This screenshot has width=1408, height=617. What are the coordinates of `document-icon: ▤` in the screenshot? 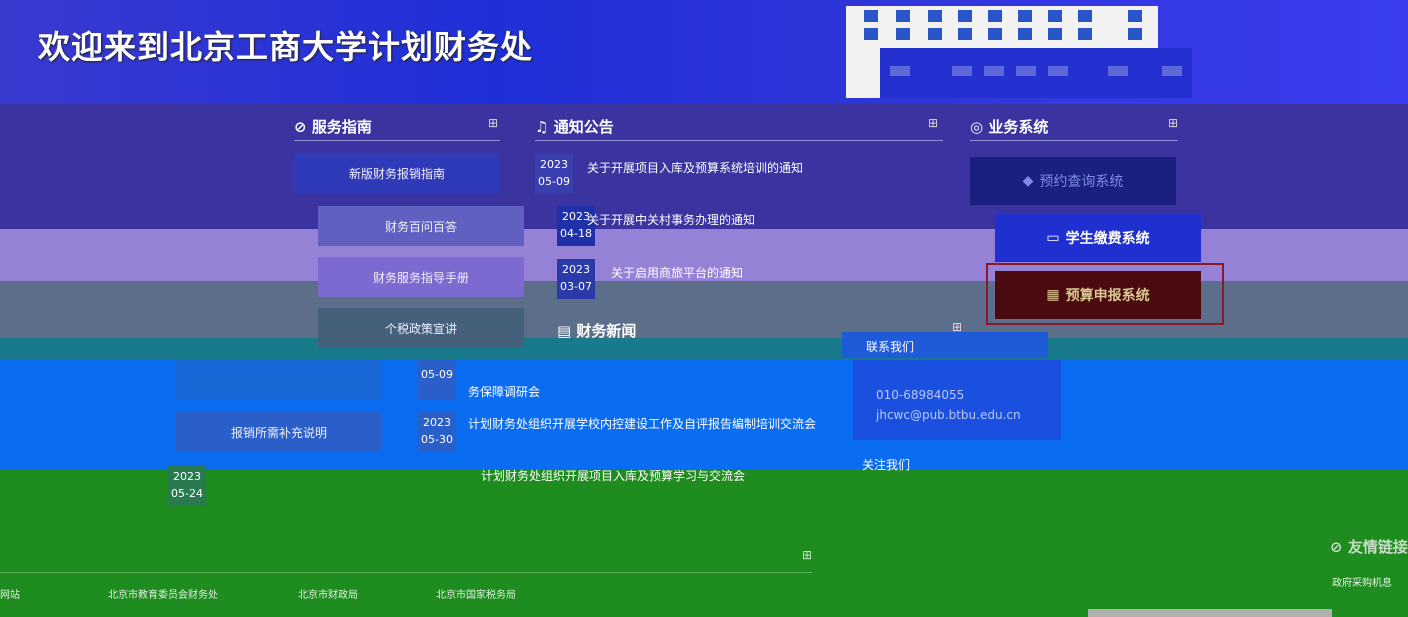 It's located at (564, 331).